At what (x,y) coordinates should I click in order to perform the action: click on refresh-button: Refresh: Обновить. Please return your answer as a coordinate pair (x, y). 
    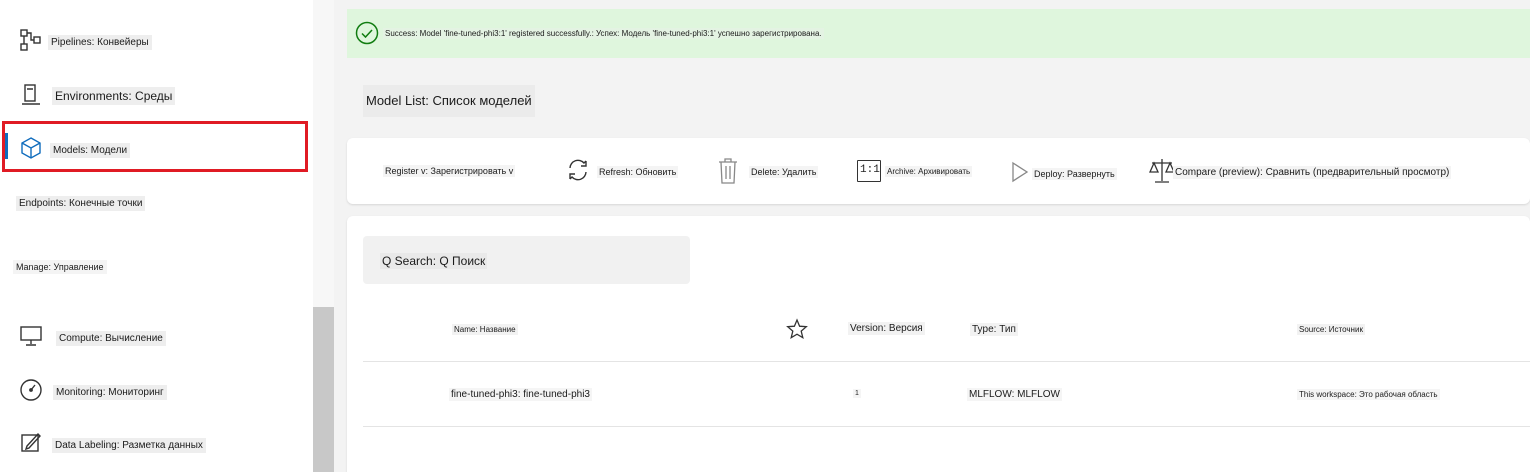
    Looking at the image, I should click on (622, 171).